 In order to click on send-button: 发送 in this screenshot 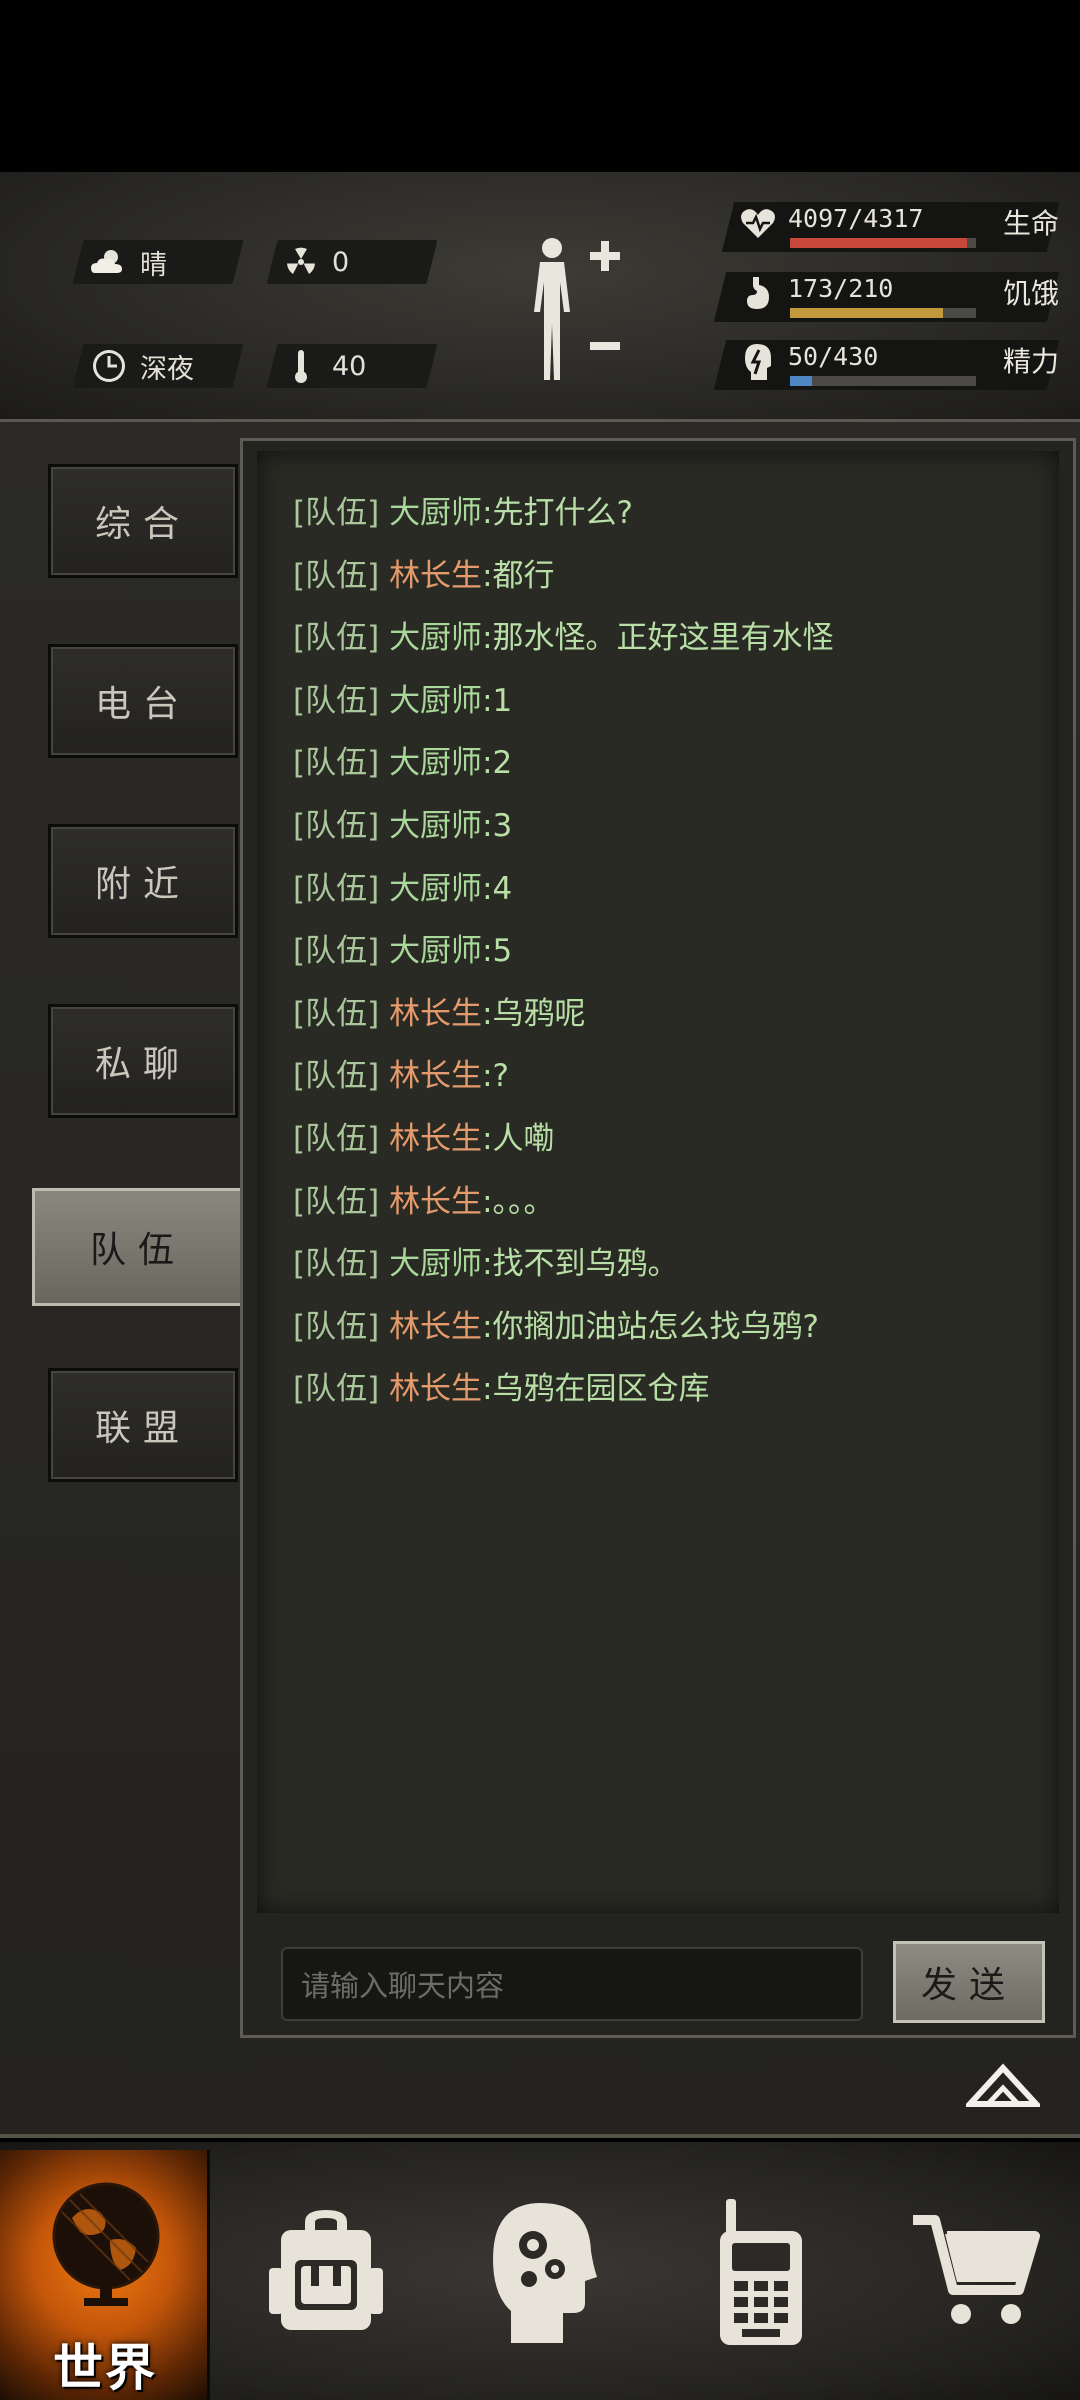, I will do `click(969, 1982)`.